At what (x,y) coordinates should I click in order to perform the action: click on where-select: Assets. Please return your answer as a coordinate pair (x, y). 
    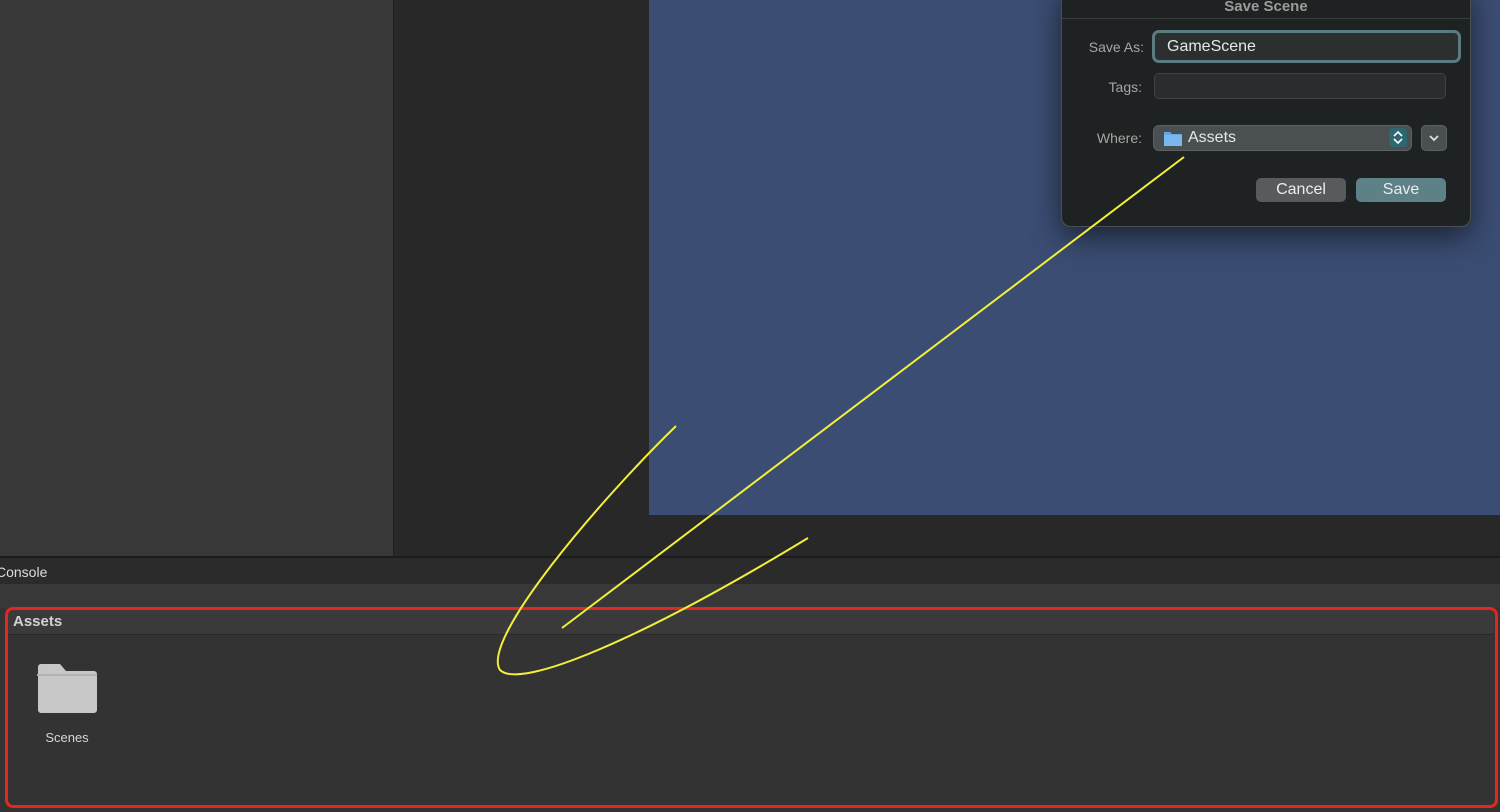
    Looking at the image, I should click on (1282, 138).